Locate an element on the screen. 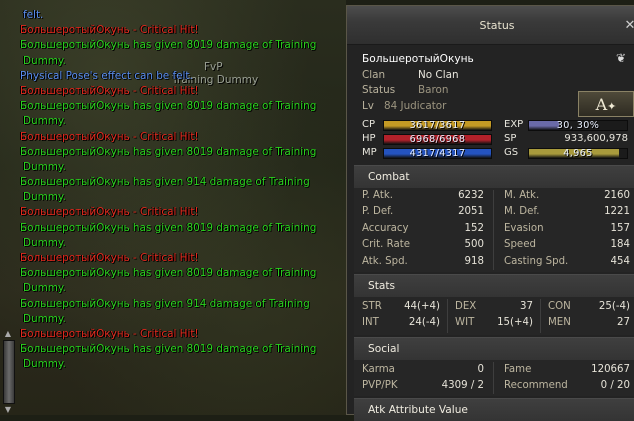 Image resolution: width=634 pixels, height=421 pixels. base-stat-label: INT is located at coordinates (370, 323).